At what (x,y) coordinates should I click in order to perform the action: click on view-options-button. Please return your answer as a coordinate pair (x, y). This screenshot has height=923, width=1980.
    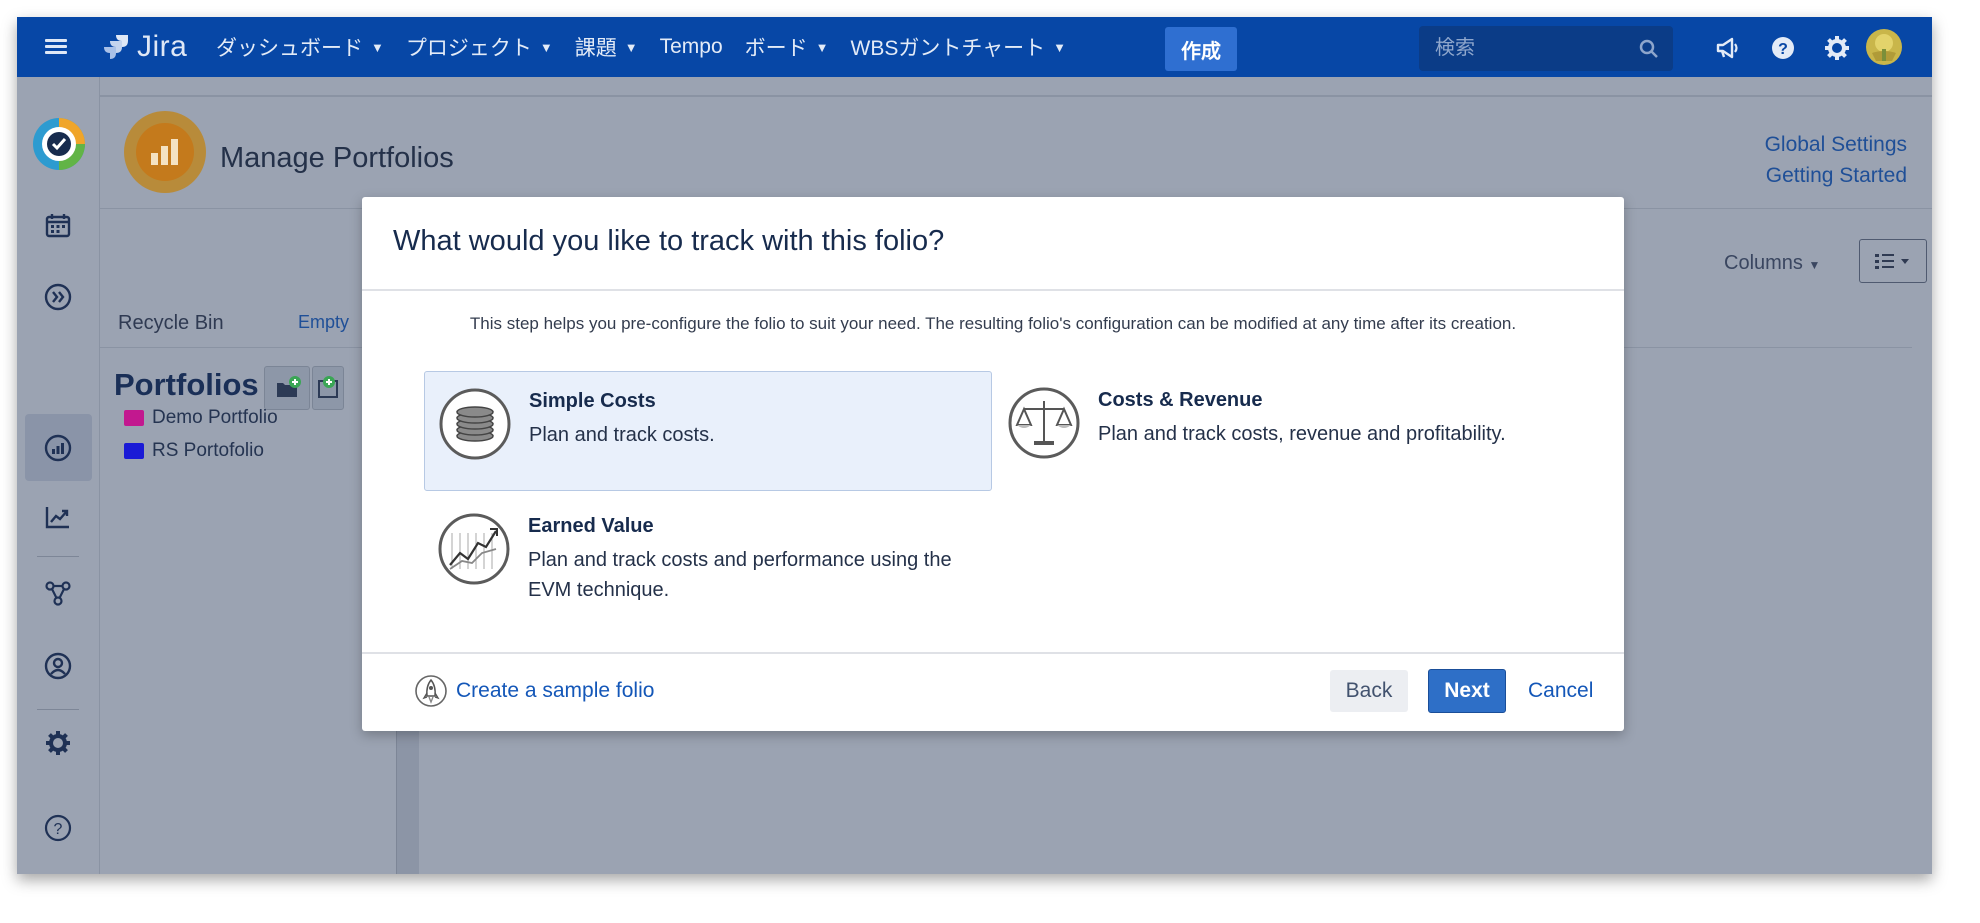
    Looking at the image, I should click on (1893, 261).